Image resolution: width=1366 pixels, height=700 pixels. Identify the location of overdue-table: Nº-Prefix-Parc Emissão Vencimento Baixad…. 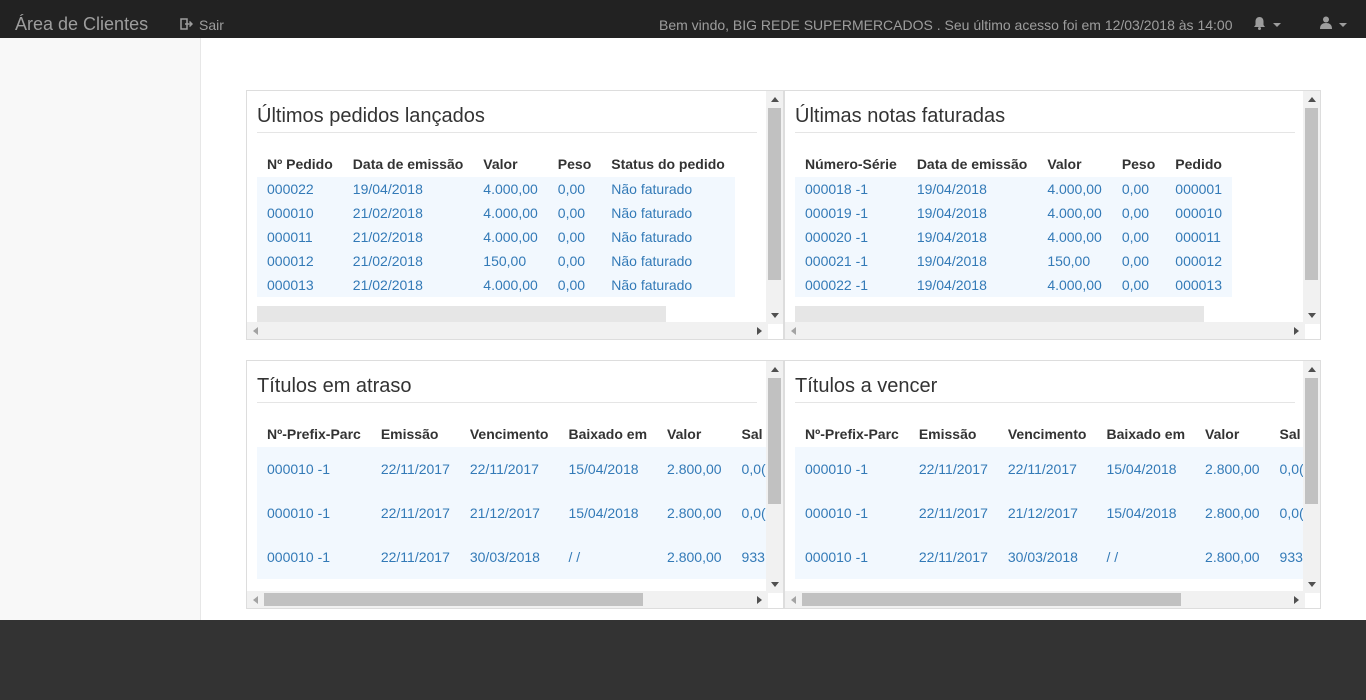
(516, 500).